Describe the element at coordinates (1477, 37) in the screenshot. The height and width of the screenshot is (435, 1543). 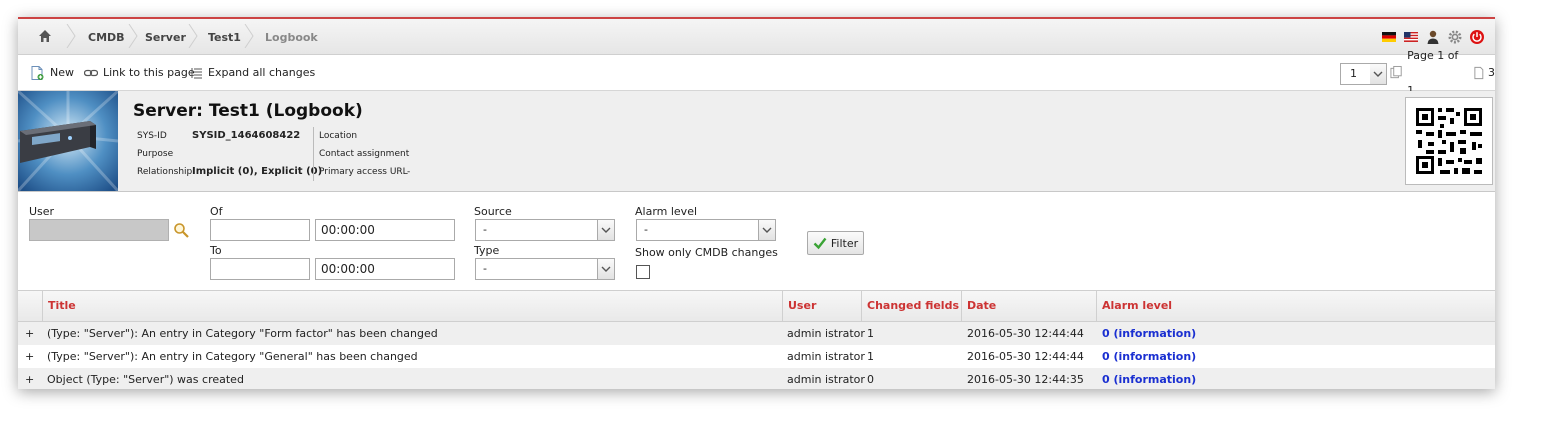
I see `logout-icon` at that location.